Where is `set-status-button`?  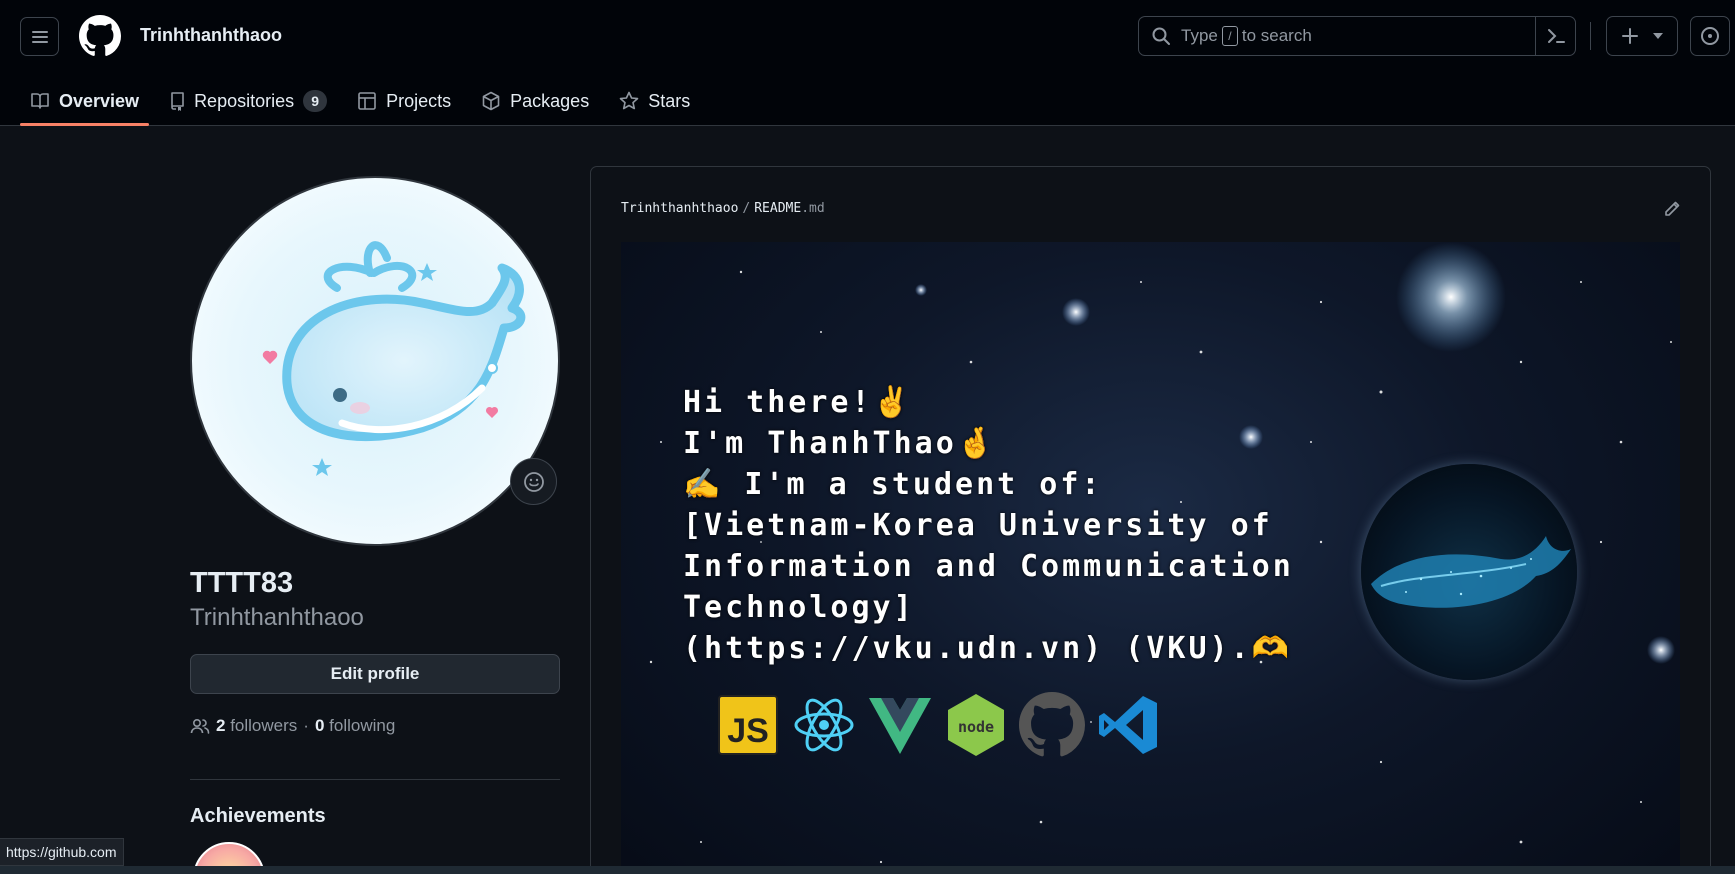
set-status-button is located at coordinates (533, 481).